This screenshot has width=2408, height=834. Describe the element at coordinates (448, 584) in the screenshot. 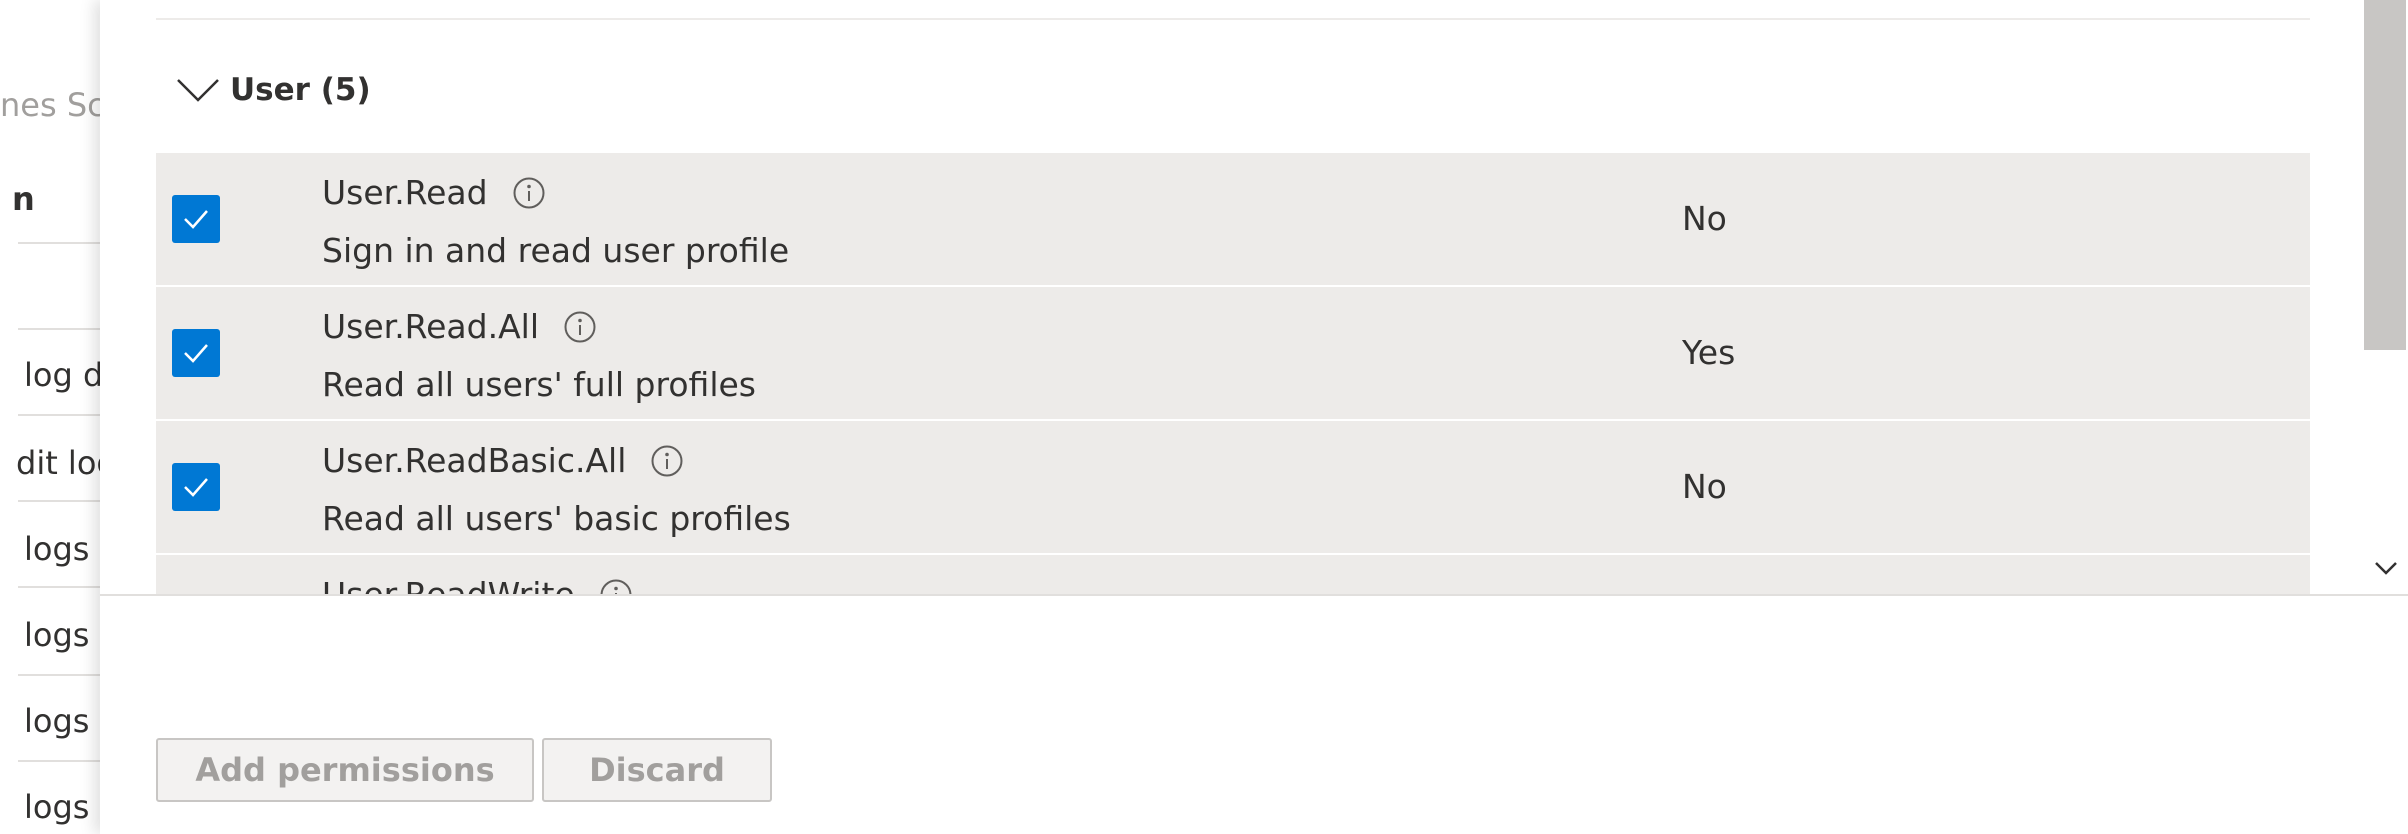

I see `permission-name: User.ReadWrite` at that location.